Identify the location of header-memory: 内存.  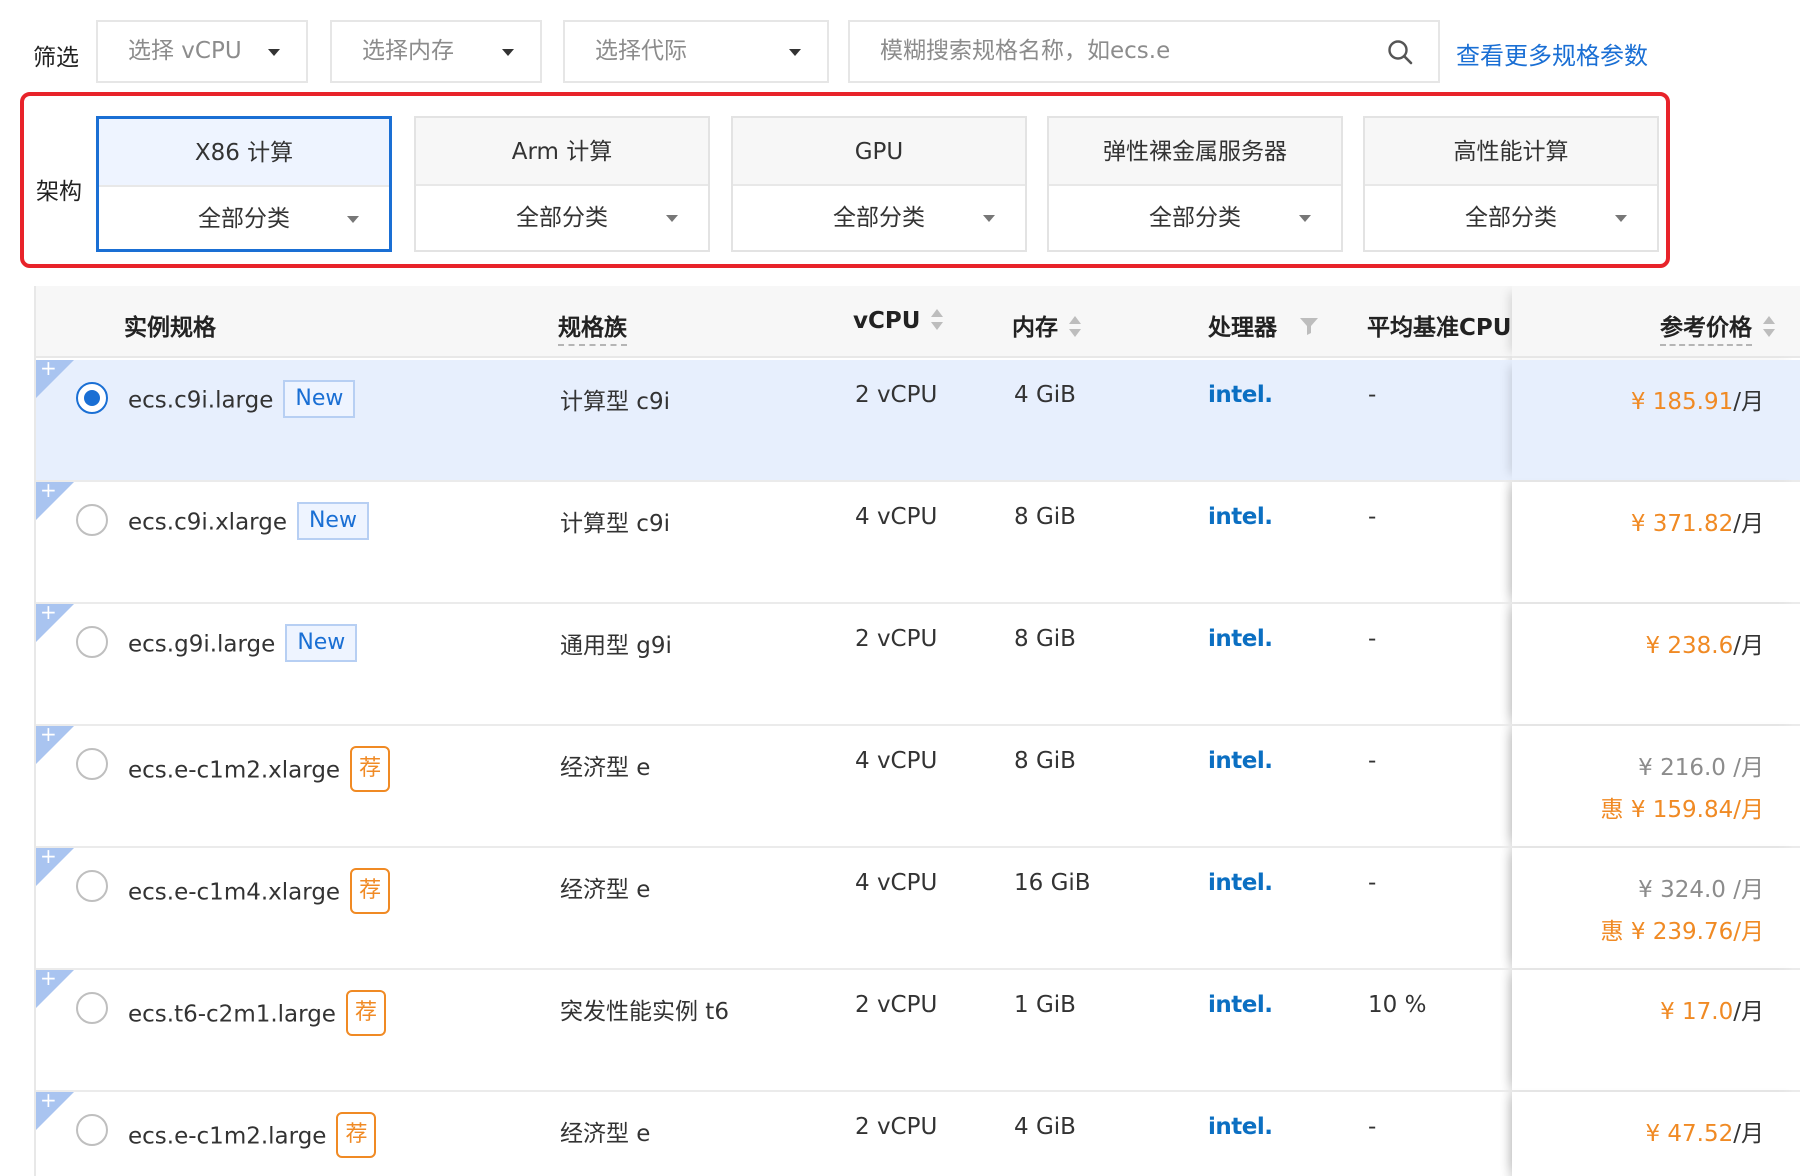
(1047, 325).